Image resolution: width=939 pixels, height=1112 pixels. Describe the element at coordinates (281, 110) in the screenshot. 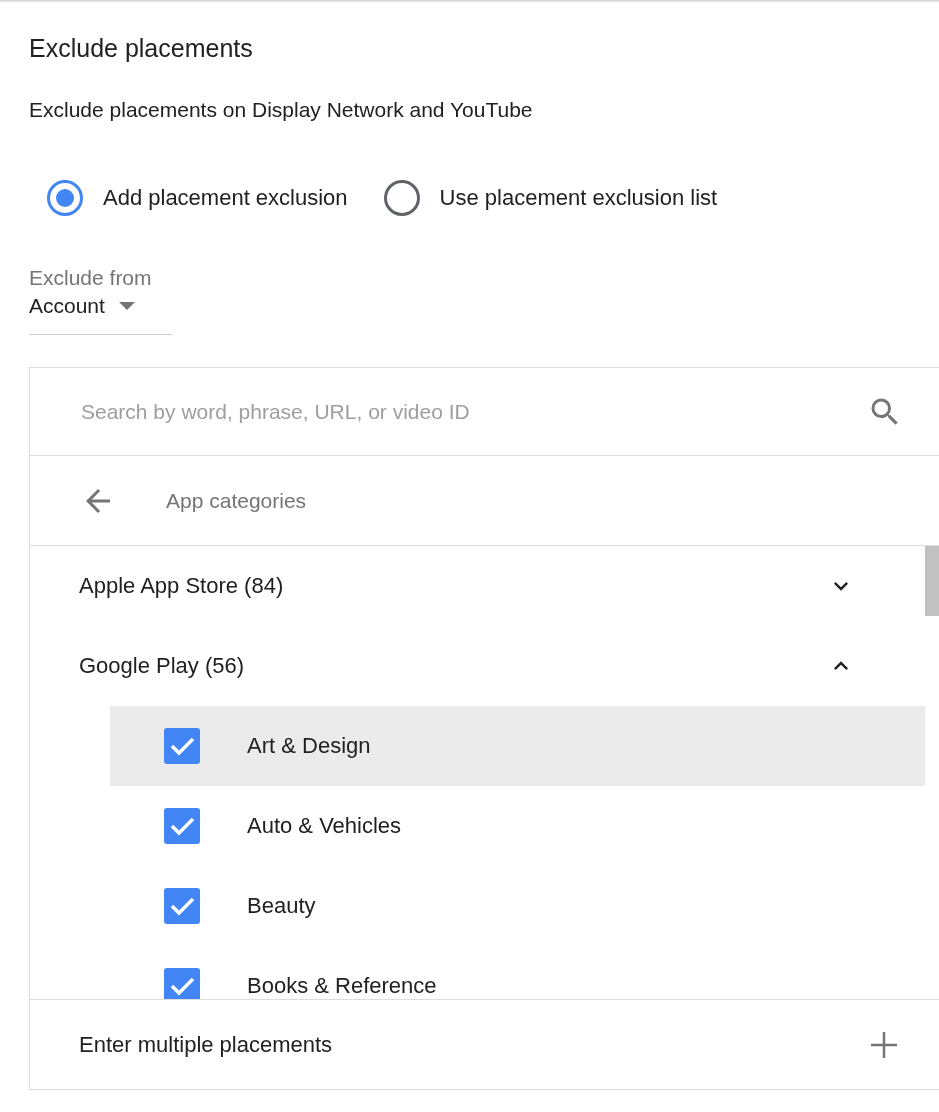

I see `section-subtitle: Exclude placements on Display Network and YouTube` at that location.